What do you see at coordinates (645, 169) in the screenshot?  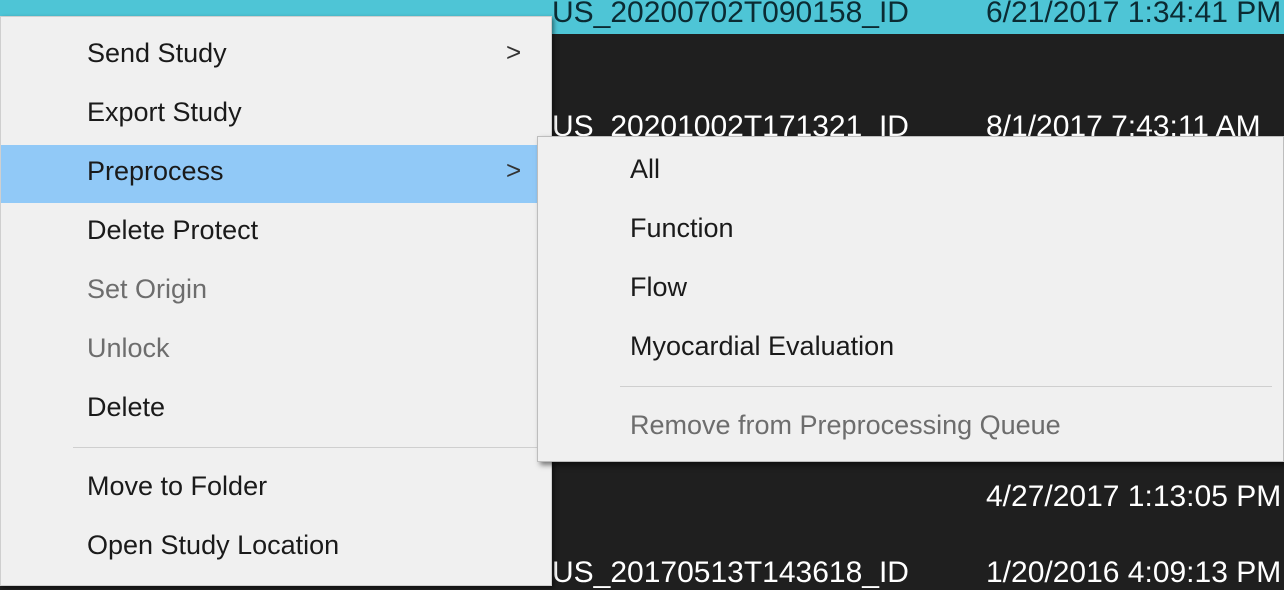 I see `submenu-item-label: All` at bounding box center [645, 169].